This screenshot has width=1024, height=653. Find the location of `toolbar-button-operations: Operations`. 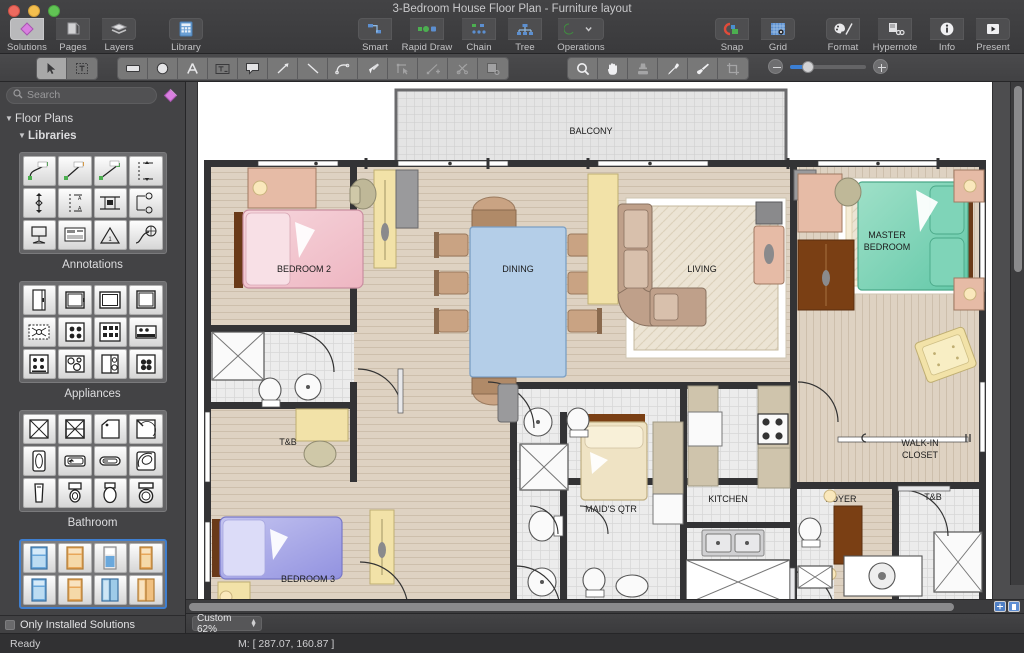

toolbar-button-operations: Operations is located at coordinates (581, 34).